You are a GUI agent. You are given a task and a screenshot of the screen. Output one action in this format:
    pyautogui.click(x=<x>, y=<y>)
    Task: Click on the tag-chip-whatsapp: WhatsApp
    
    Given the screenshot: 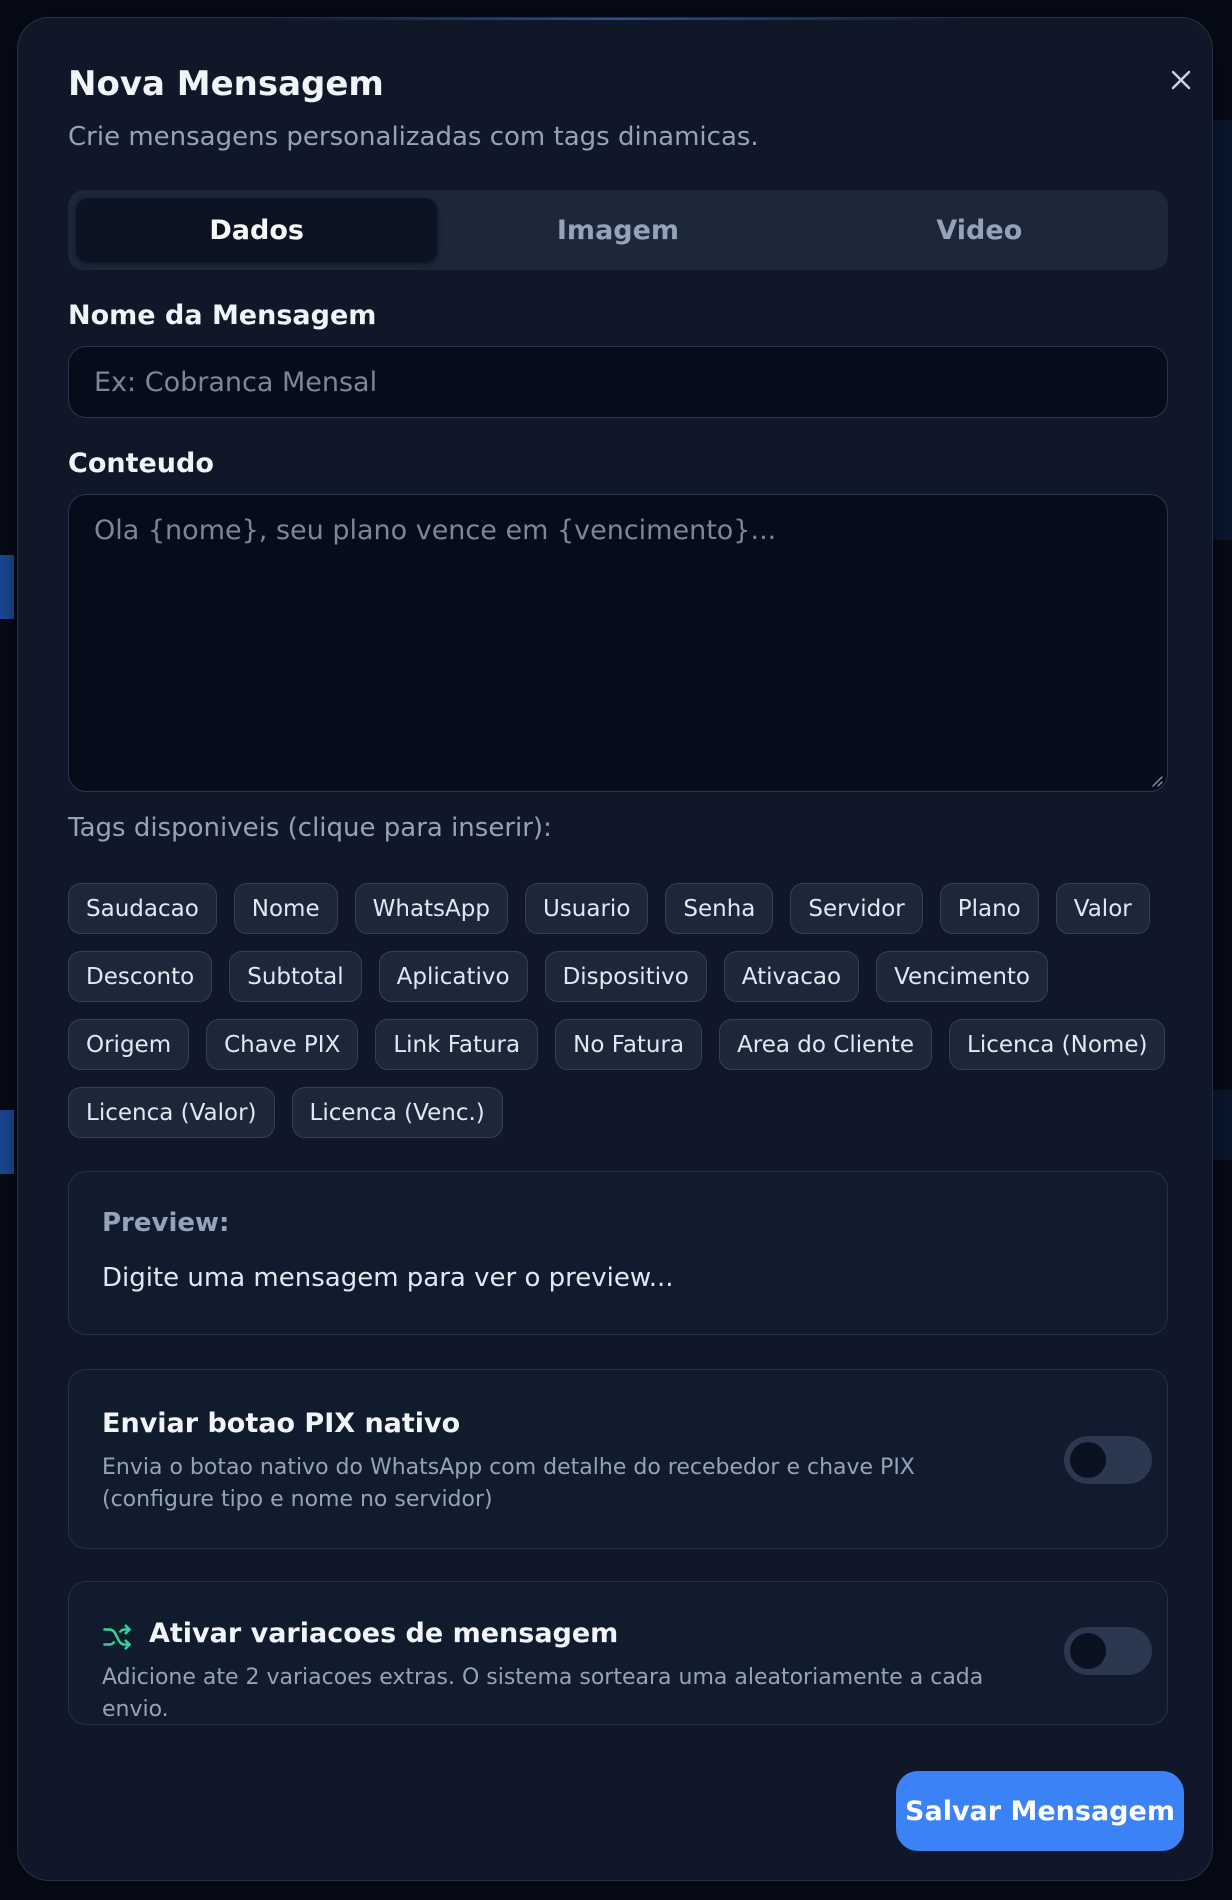 What is the action you would take?
    pyautogui.click(x=431, y=908)
    